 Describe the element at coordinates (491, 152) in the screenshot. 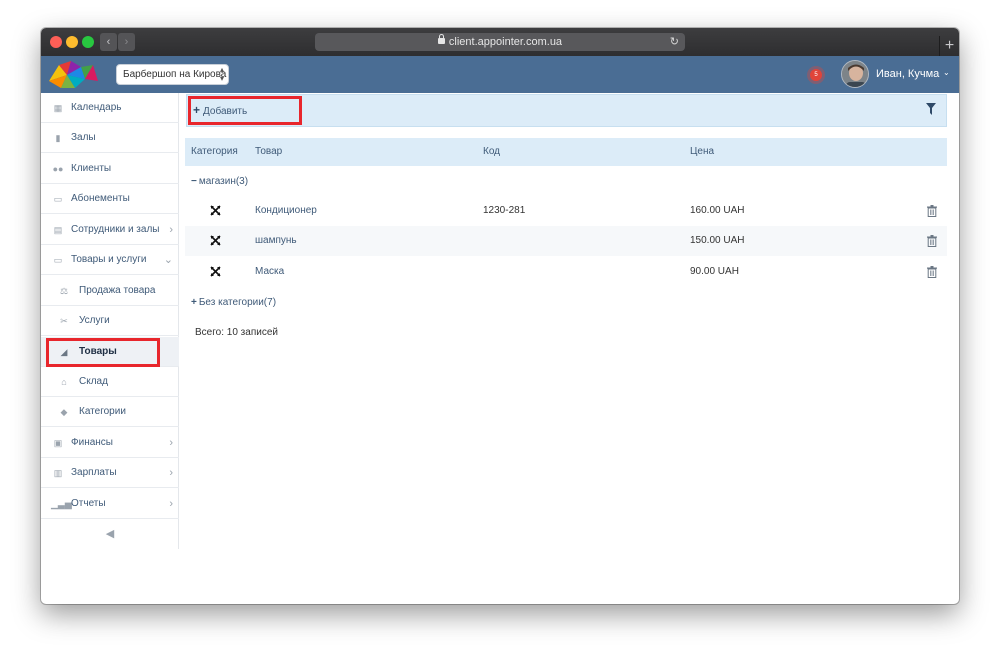

I see `column-header-code: Код` at that location.